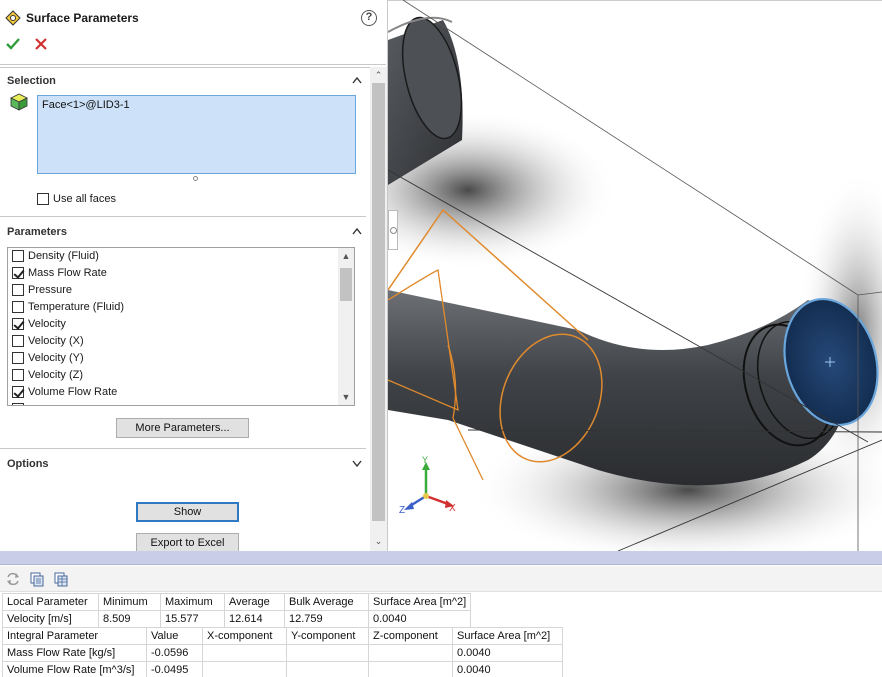  Describe the element at coordinates (326, 602) in the screenshot. I see `table-header-cell: Bulk Average` at that location.